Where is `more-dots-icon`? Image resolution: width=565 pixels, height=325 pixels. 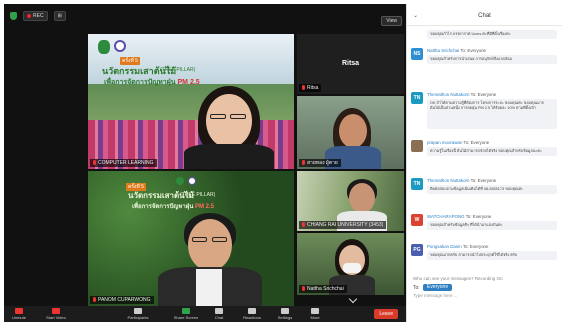
more-dots-icon is located at coordinates (315, 311).